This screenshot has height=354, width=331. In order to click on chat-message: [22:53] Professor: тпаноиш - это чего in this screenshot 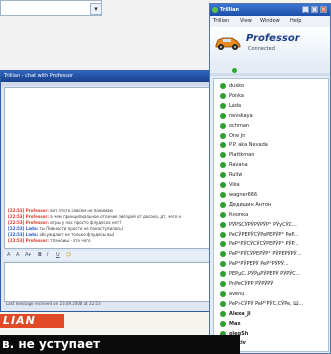, I will do `click(49, 240)`.